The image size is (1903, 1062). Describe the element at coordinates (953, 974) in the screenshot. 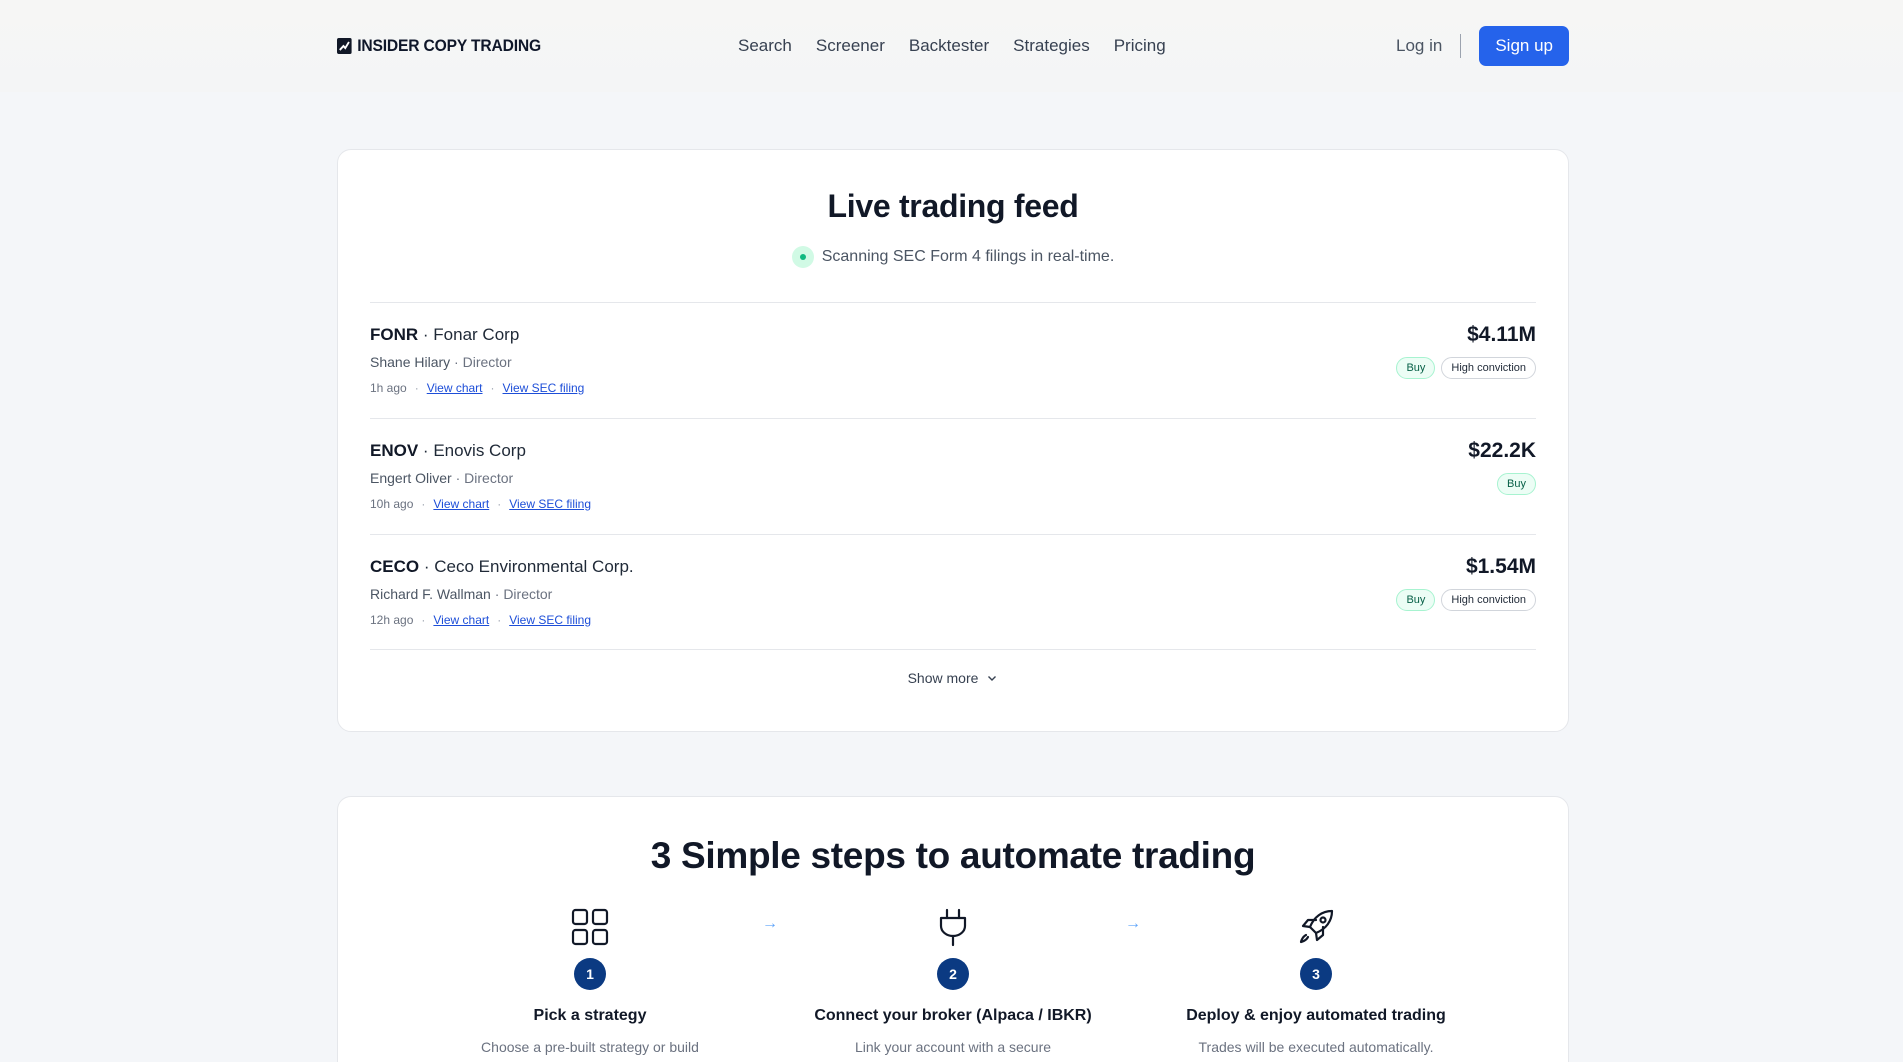

I see `step-number-badge: 2` at that location.